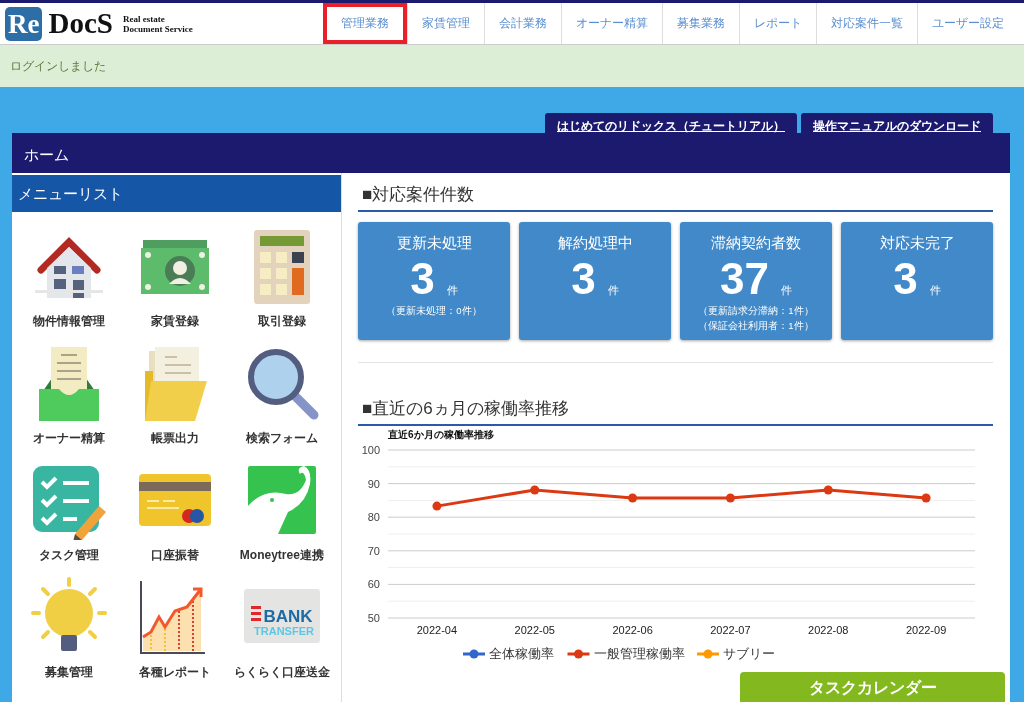 Image resolution: width=1024 pixels, height=702 pixels. I want to click on menu-item: 帳票出力, so click(175, 401).